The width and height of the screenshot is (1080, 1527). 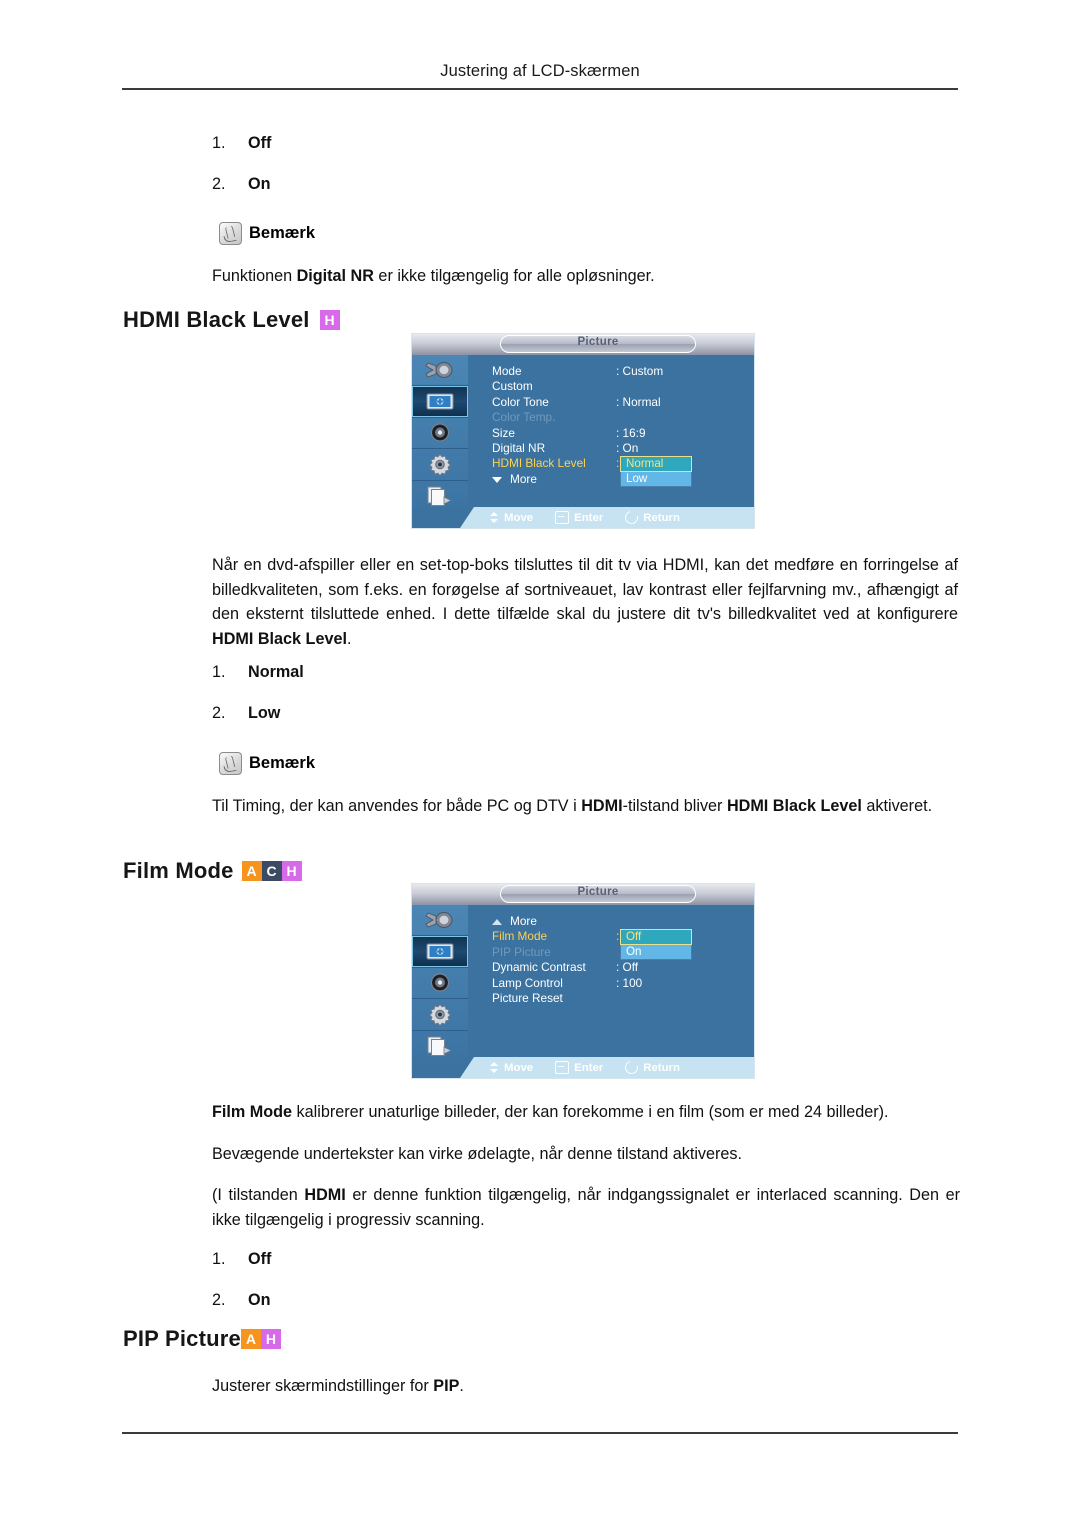 What do you see at coordinates (623, 998) in the screenshot?
I see `osd-row: Picture Reset` at bounding box center [623, 998].